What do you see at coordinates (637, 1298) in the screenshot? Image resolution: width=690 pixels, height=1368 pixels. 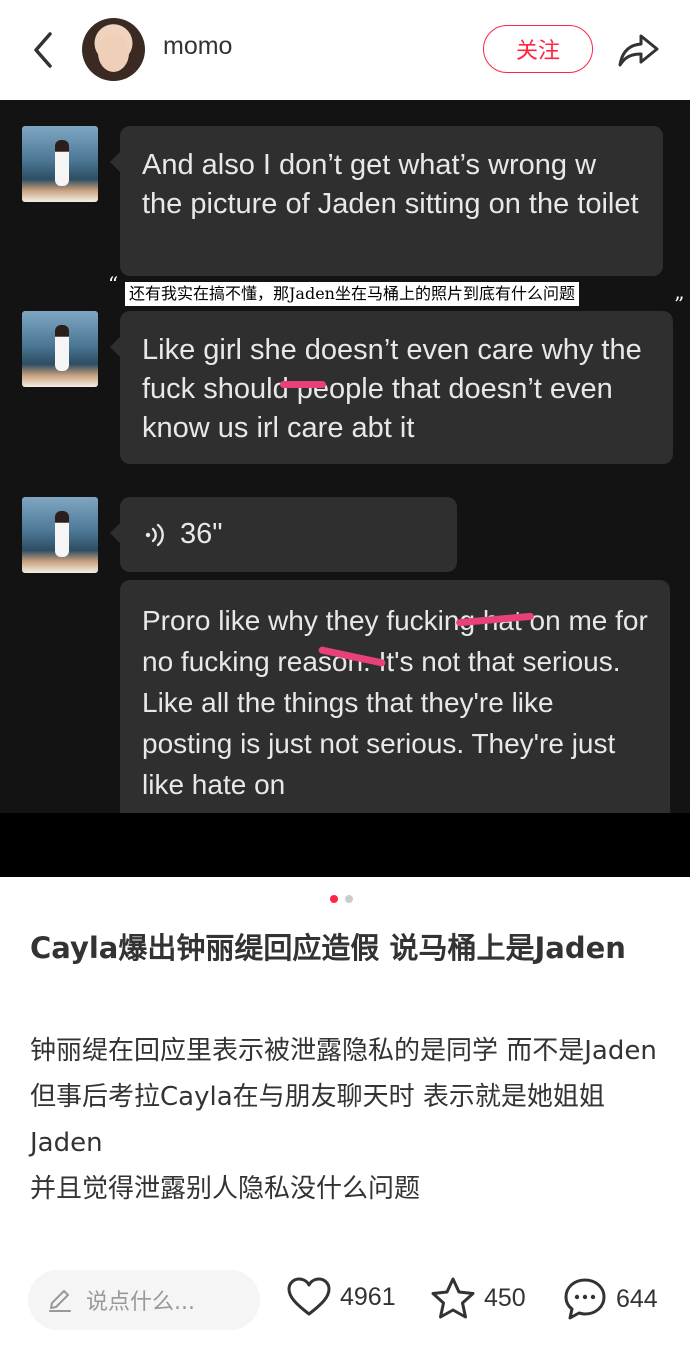 I see `comment-count: 644` at bounding box center [637, 1298].